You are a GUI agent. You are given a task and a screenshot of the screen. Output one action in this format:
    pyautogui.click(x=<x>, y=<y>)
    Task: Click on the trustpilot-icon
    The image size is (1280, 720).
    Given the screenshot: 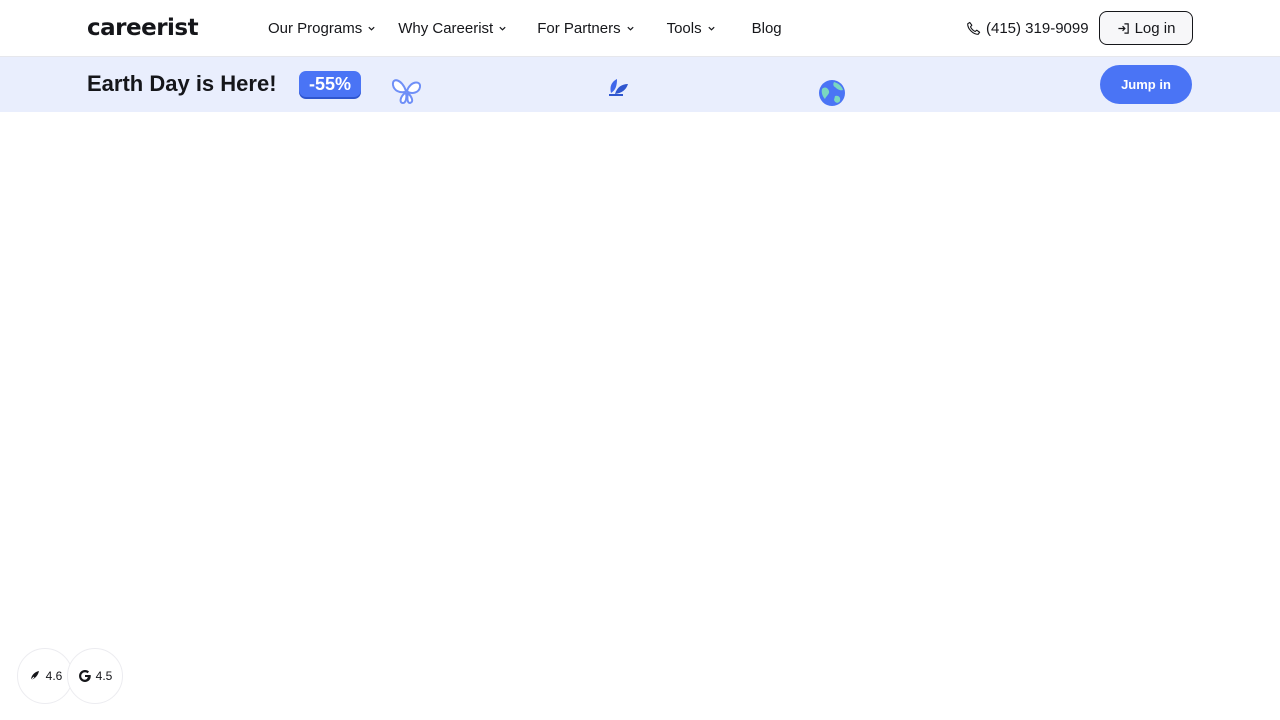 What is the action you would take?
    pyautogui.click(x=34, y=676)
    